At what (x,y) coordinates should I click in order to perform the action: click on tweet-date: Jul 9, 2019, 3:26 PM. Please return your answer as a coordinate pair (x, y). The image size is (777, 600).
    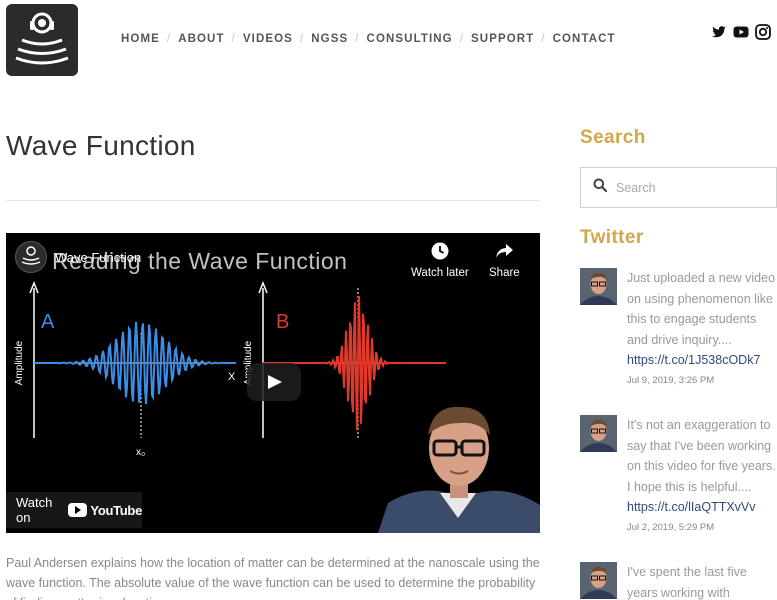
    Looking at the image, I should click on (702, 381).